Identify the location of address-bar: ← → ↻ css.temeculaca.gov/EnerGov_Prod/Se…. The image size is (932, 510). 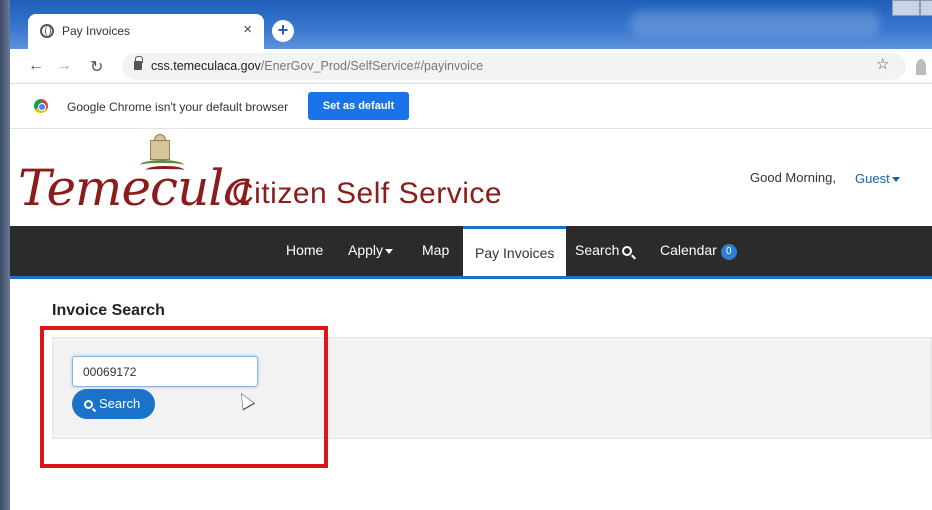
(471, 66).